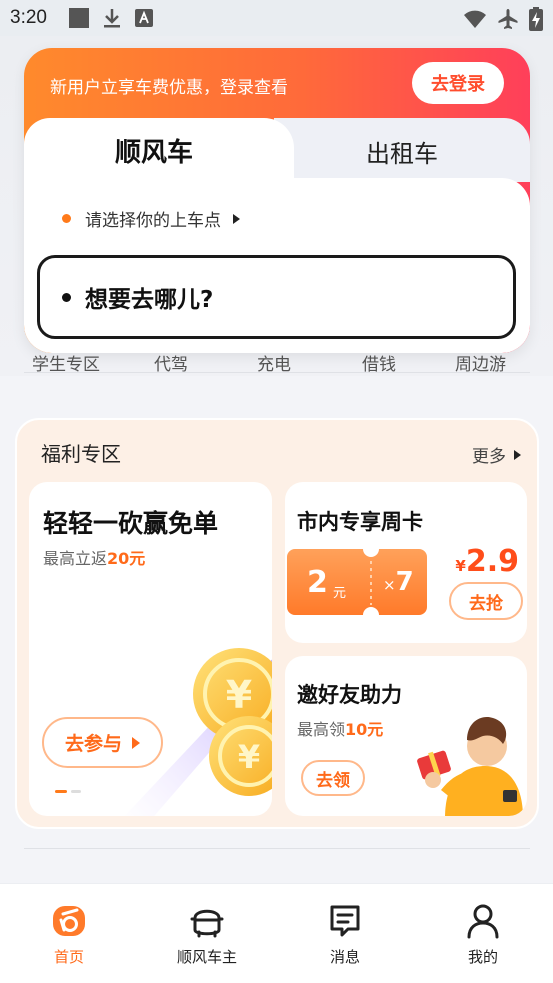 The image size is (553, 983). Describe the element at coordinates (480, 363) in the screenshot. I see `service-item: 周边游` at that location.